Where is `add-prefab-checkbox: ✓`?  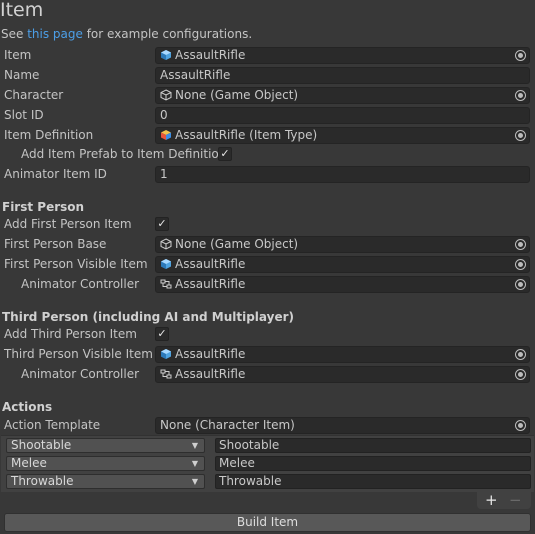
add-prefab-checkbox: ✓ is located at coordinates (225, 154).